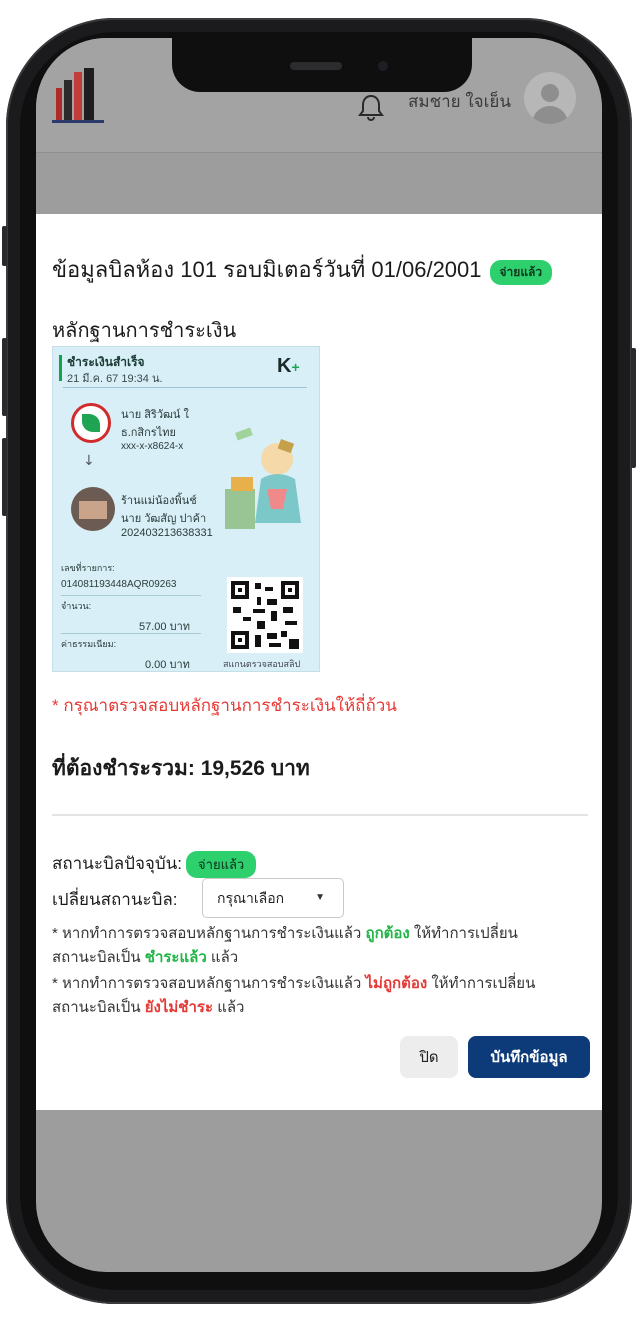  What do you see at coordinates (316, 66) in the screenshot?
I see `speaker` at bounding box center [316, 66].